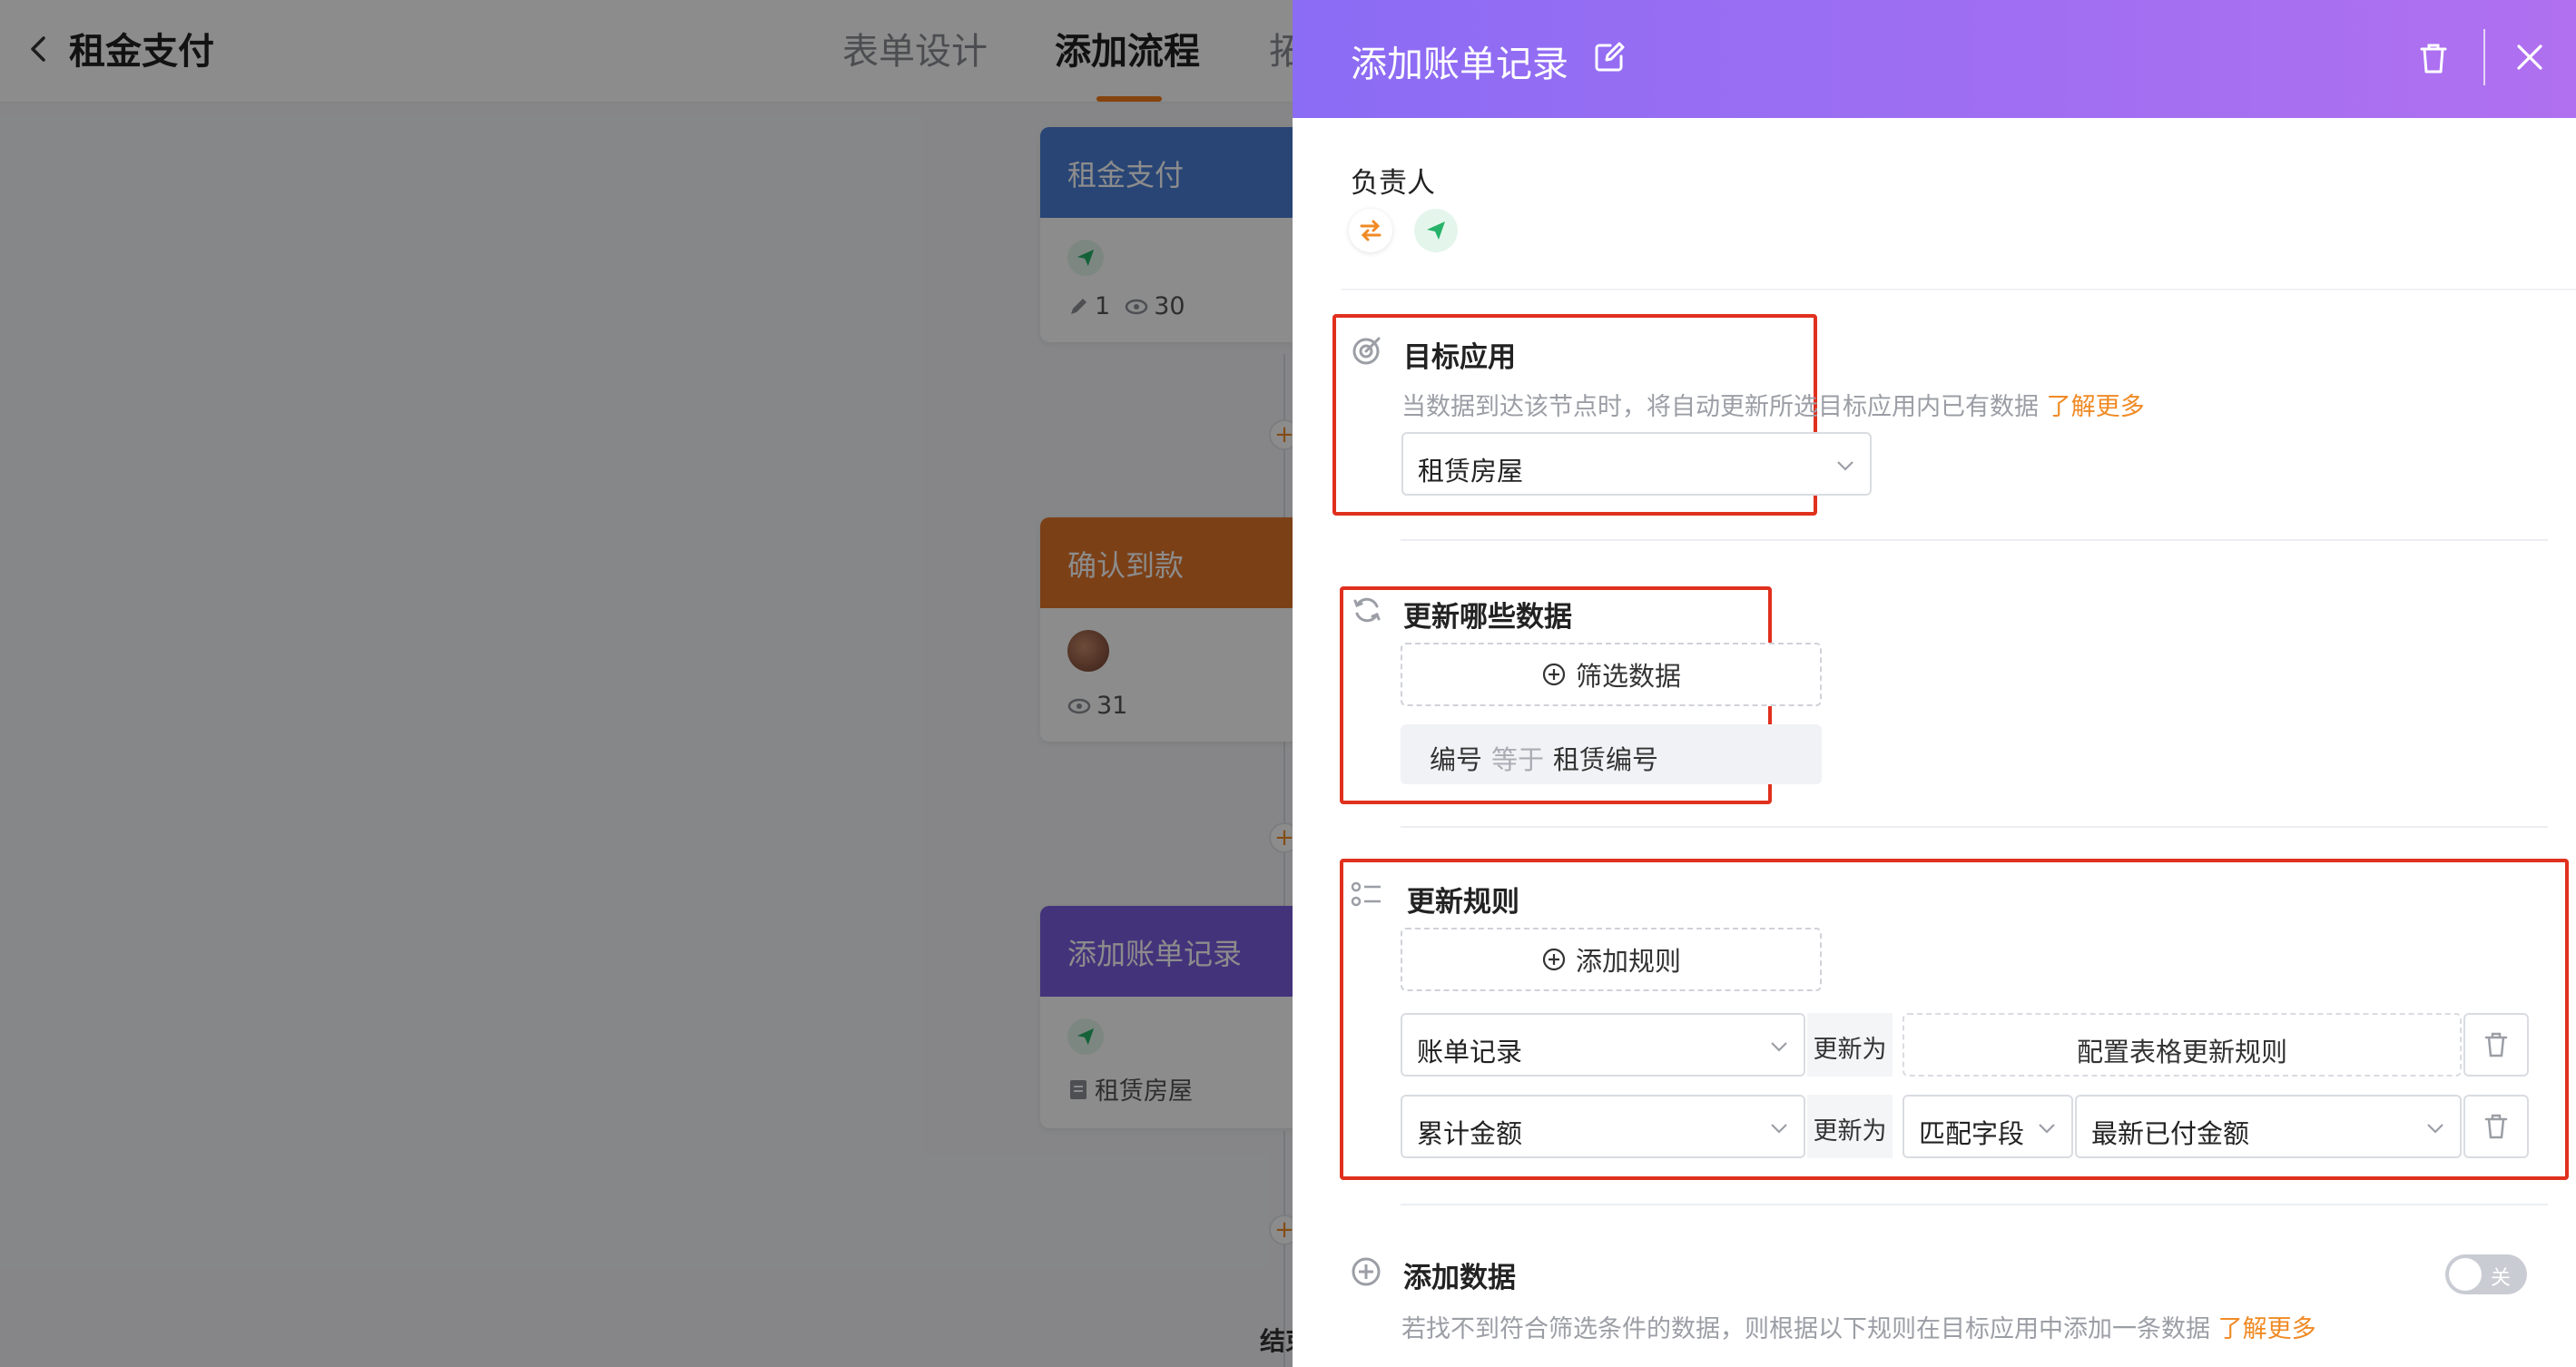 The height and width of the screenshot is (1367, 2576). What do you see at coordinates (1603, 1126) in the screenshot?
I see `rule-field-select: 累计金额` at bounding box center [1603, 1126].